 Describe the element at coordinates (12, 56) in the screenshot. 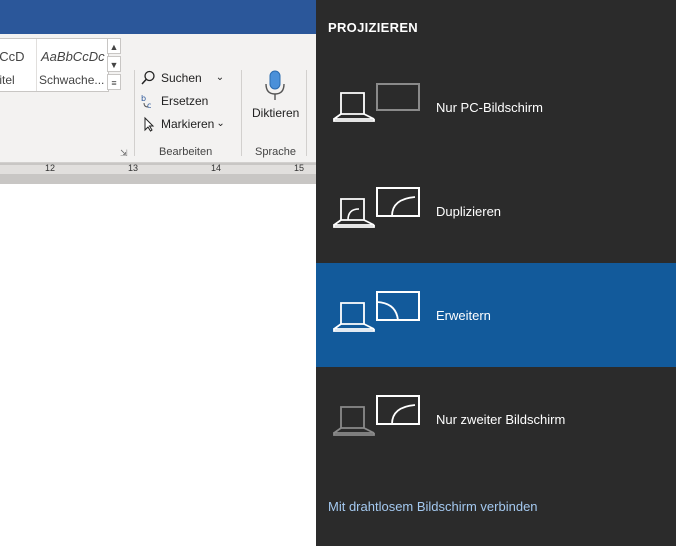

I see `style-sample: bCcD` at that location.